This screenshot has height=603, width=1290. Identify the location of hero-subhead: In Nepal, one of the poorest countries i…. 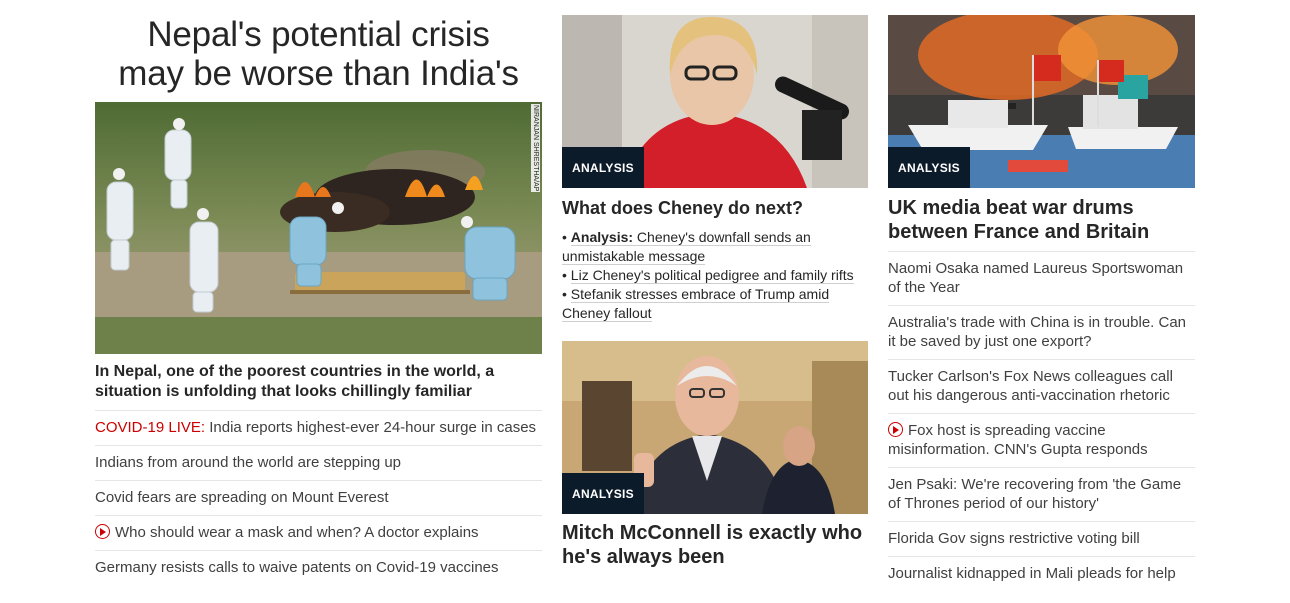
(318, 382).